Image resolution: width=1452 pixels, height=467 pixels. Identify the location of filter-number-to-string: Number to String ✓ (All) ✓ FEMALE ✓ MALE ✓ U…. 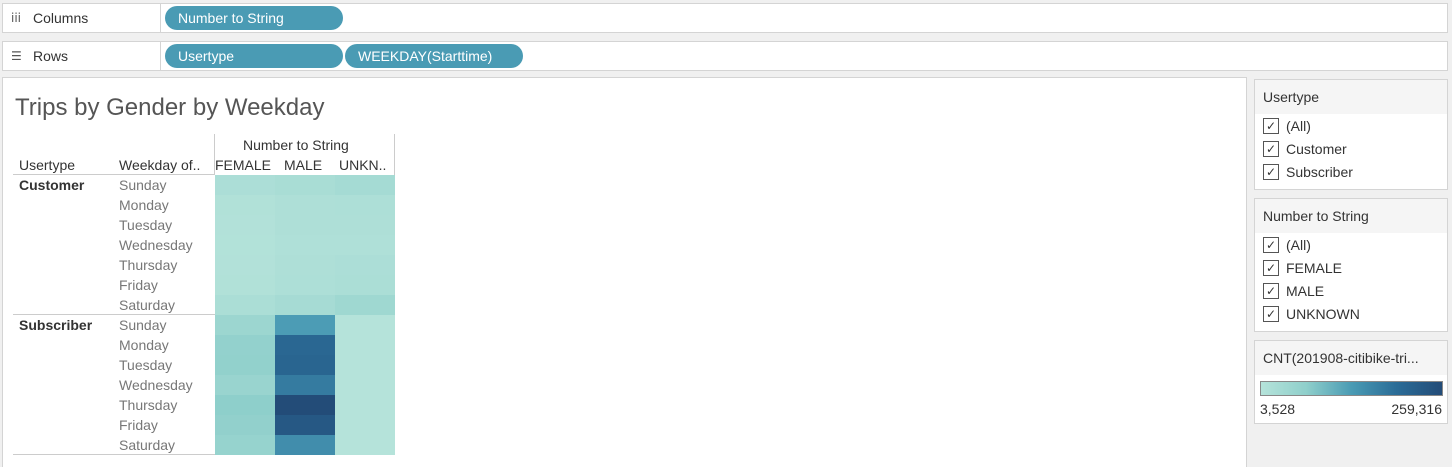
(1351, 265).